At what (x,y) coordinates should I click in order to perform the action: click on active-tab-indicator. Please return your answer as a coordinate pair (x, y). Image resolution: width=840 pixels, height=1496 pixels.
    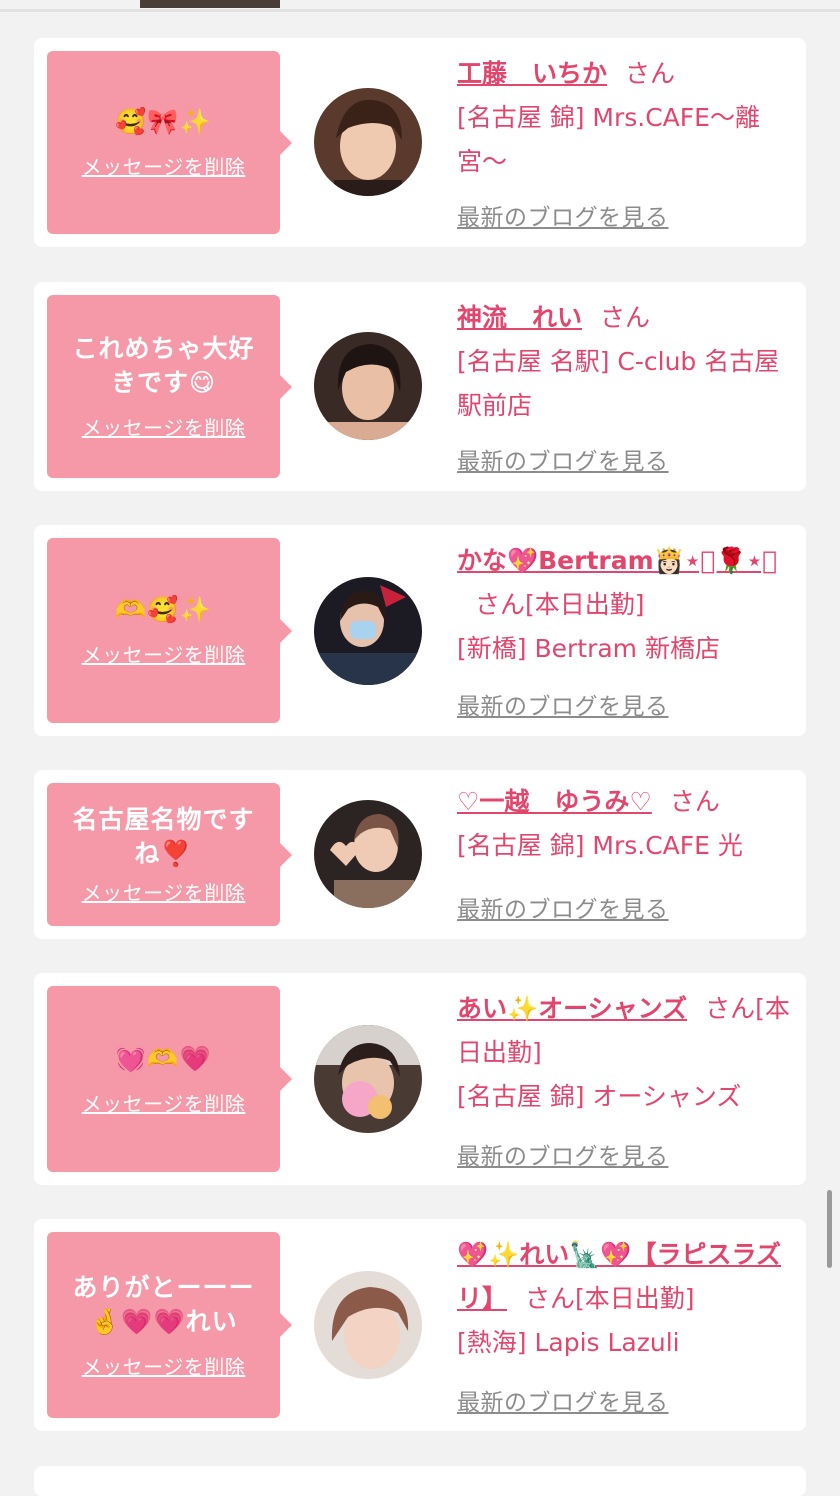
    Looking at the image, I should click on (210, 4).